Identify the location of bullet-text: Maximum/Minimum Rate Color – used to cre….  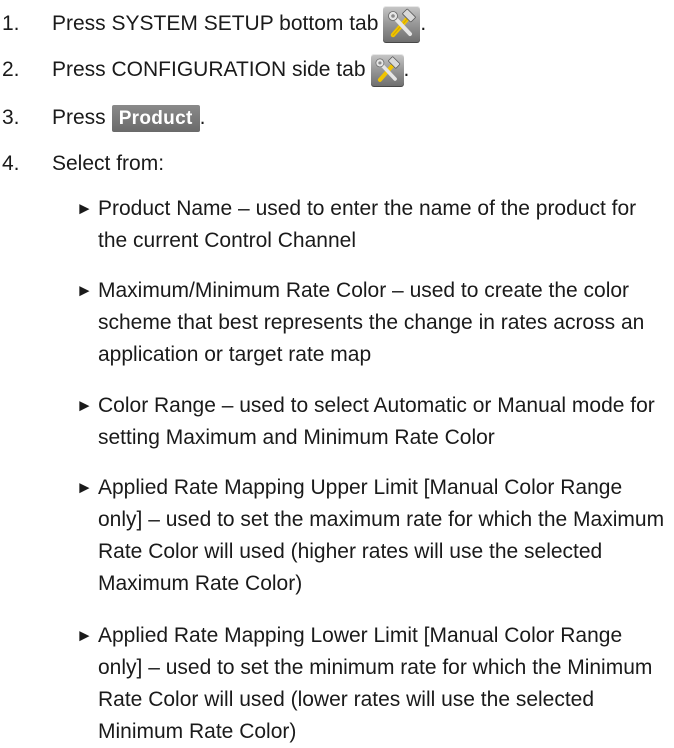
(371, 322).